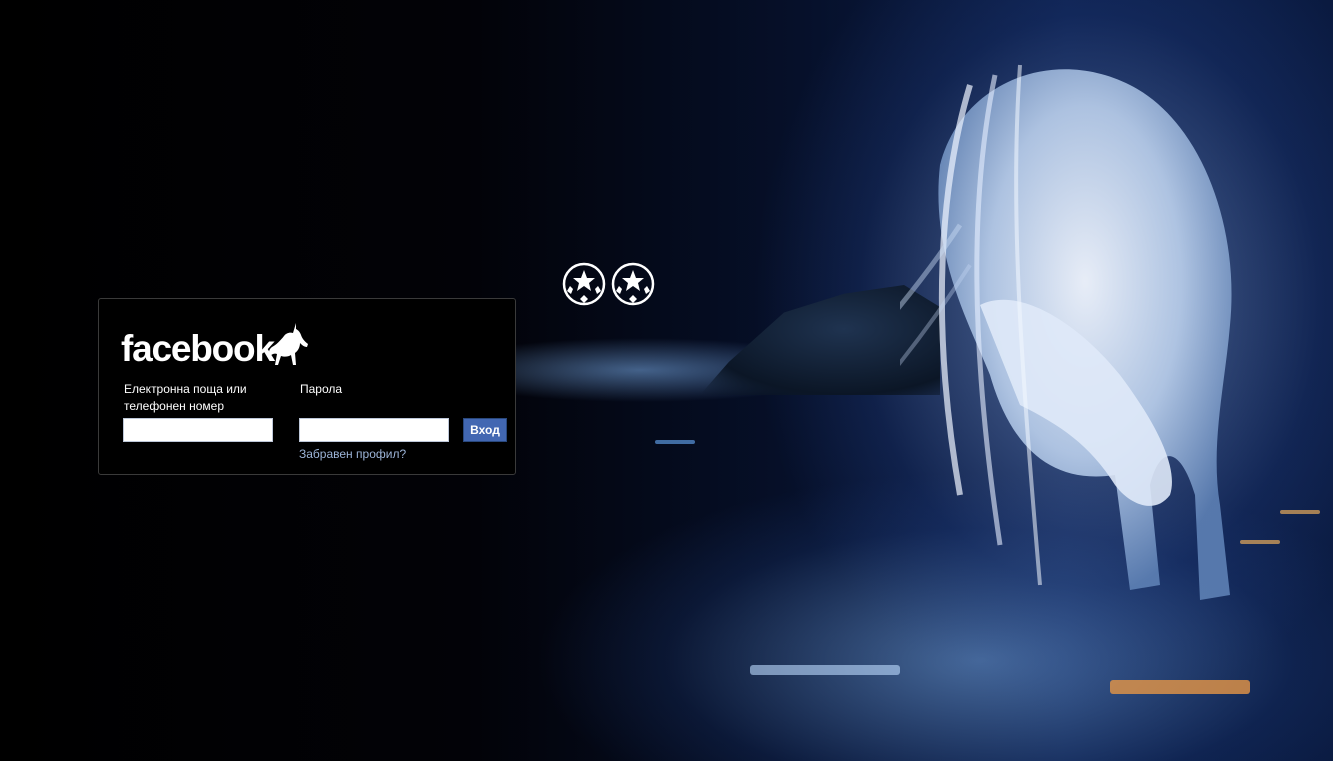 The image size is (1333, 761). I want to click on password-field, so click(374, 430).